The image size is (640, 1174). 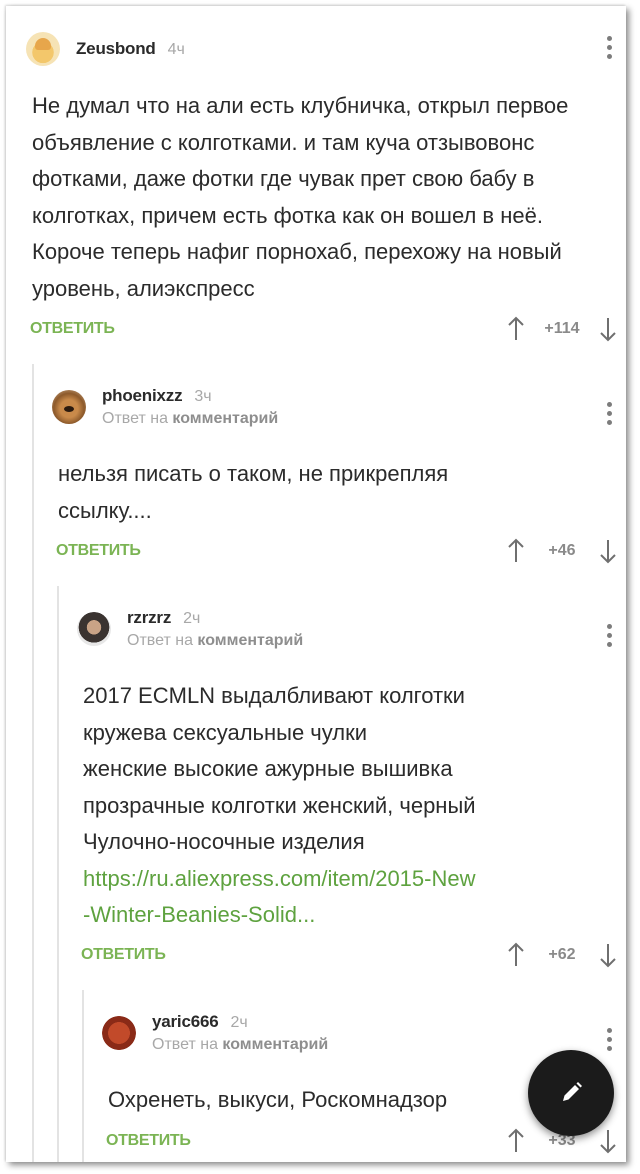 What do you see at coordinates (364, 1141) in the screenshot?
I see `comment-actions: ОТВЕТИТЬ +33` at bounding box center [364, 1141].